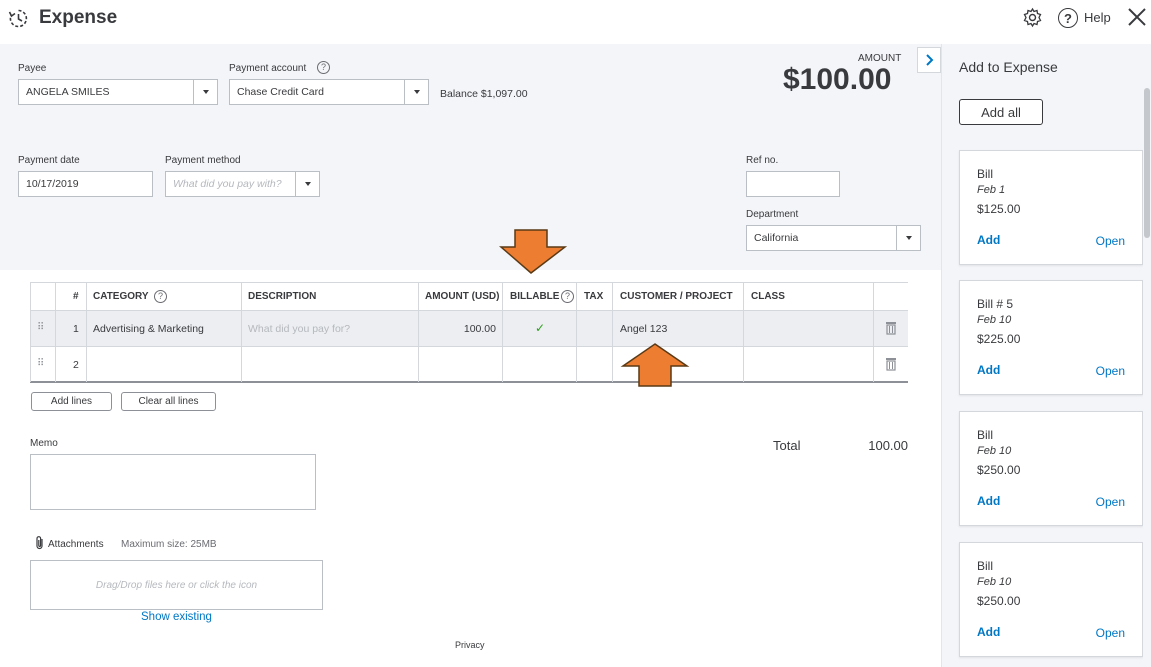  Describe the element at coordinates (121, 296) in the screenshot. I see `col-header-category: CATEGORY` at that location.